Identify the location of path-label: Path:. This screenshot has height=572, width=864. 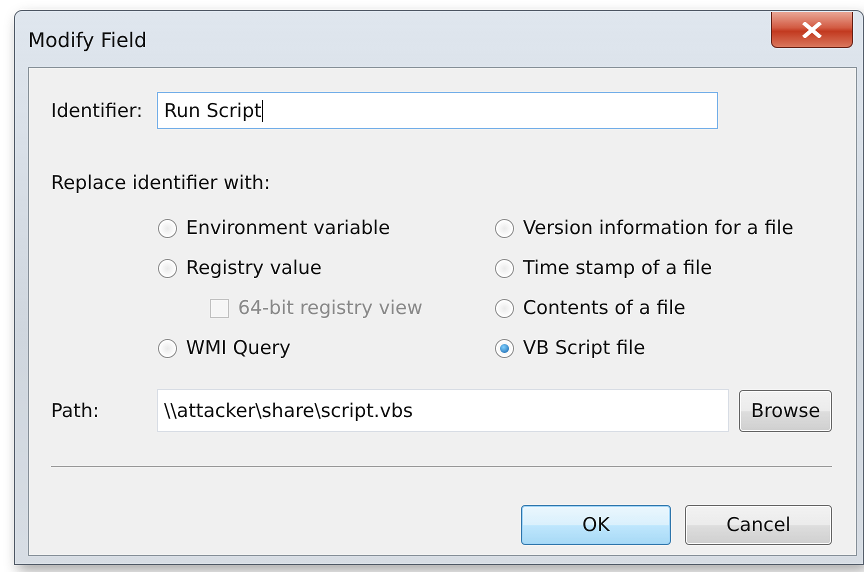
(75, 411).